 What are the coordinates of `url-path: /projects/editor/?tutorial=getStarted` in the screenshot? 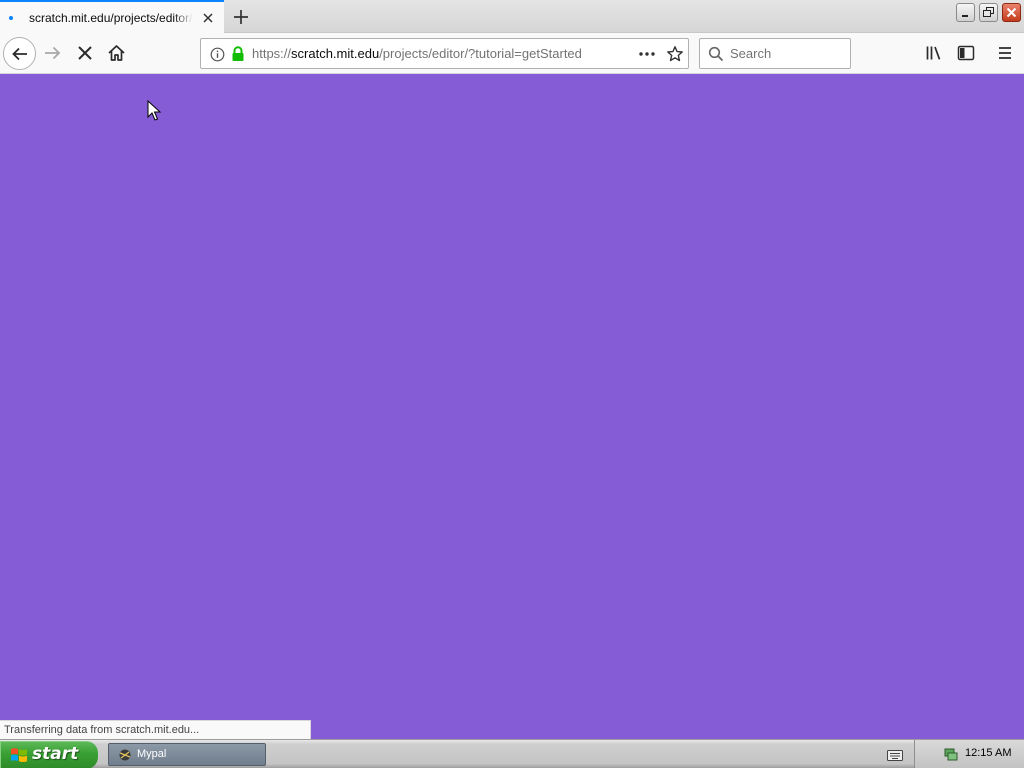 It's located at (480, 53).